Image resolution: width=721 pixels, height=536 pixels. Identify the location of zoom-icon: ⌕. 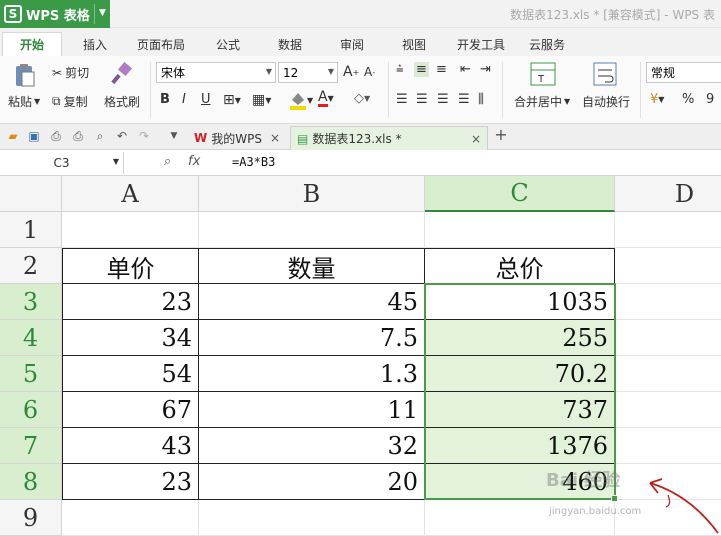
(167, 161).